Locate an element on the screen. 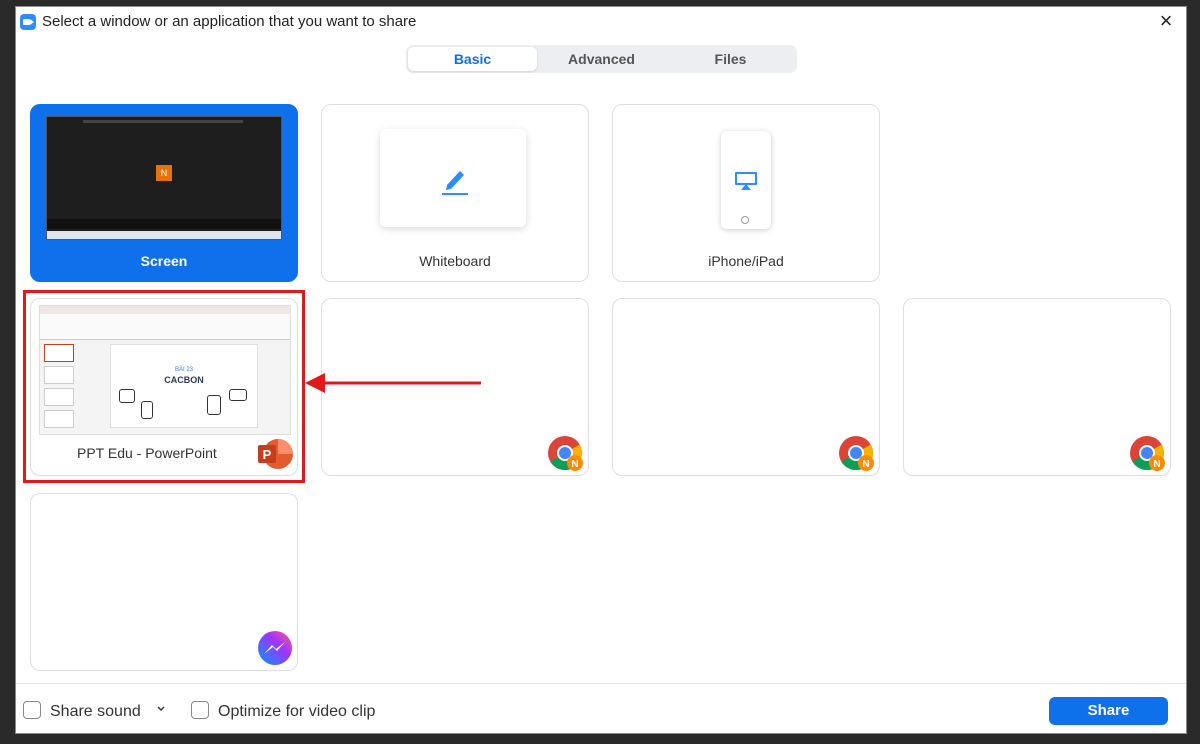  zoom-app-icon is located at coordinates (28, 22).